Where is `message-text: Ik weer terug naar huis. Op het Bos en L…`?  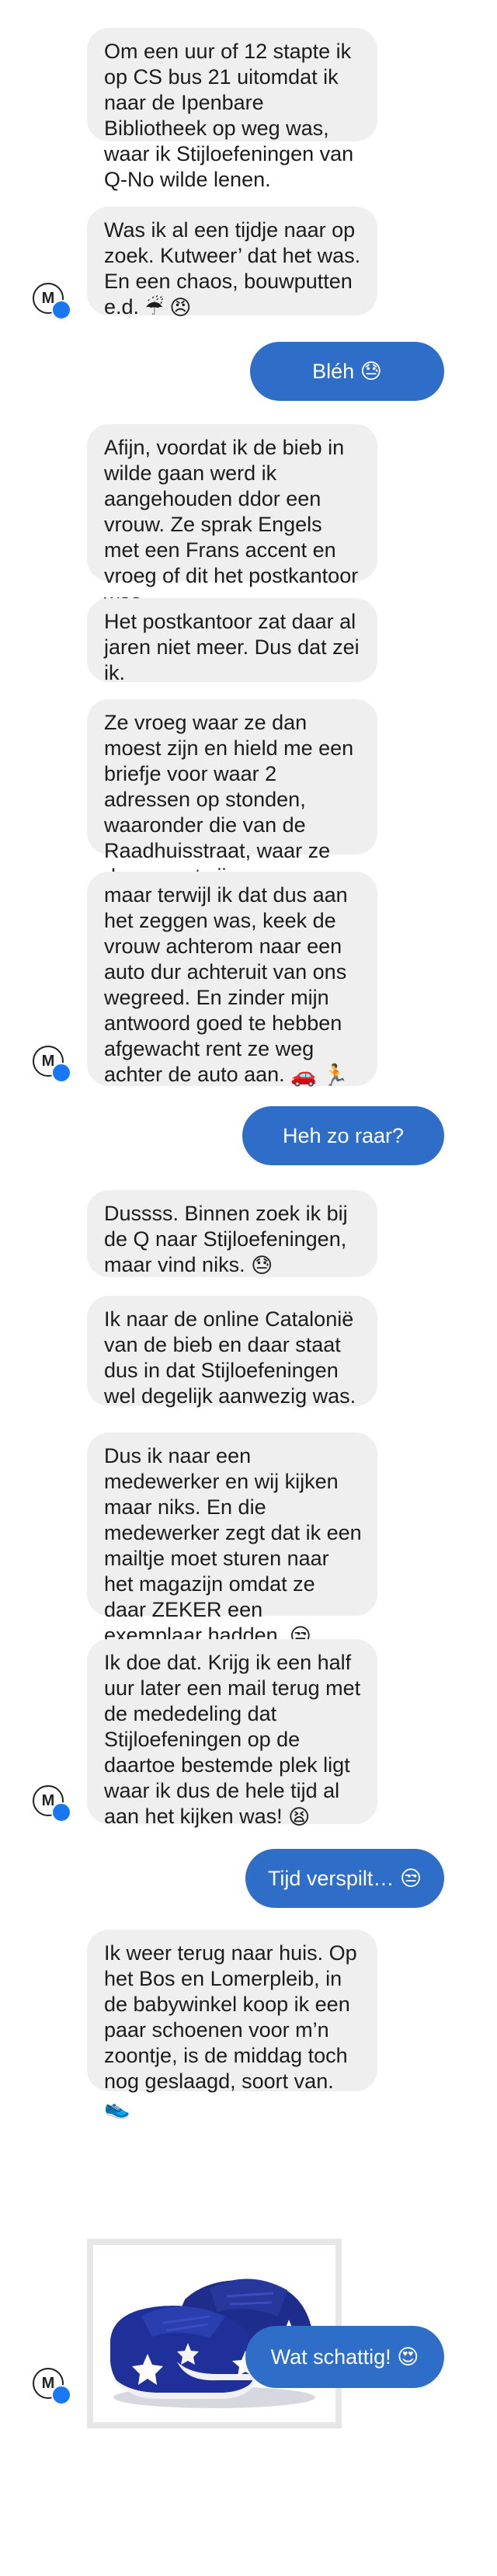
message-text: Ik weer terug naar huis. Op het Bos en L… is located at coordinates (230, 2017).